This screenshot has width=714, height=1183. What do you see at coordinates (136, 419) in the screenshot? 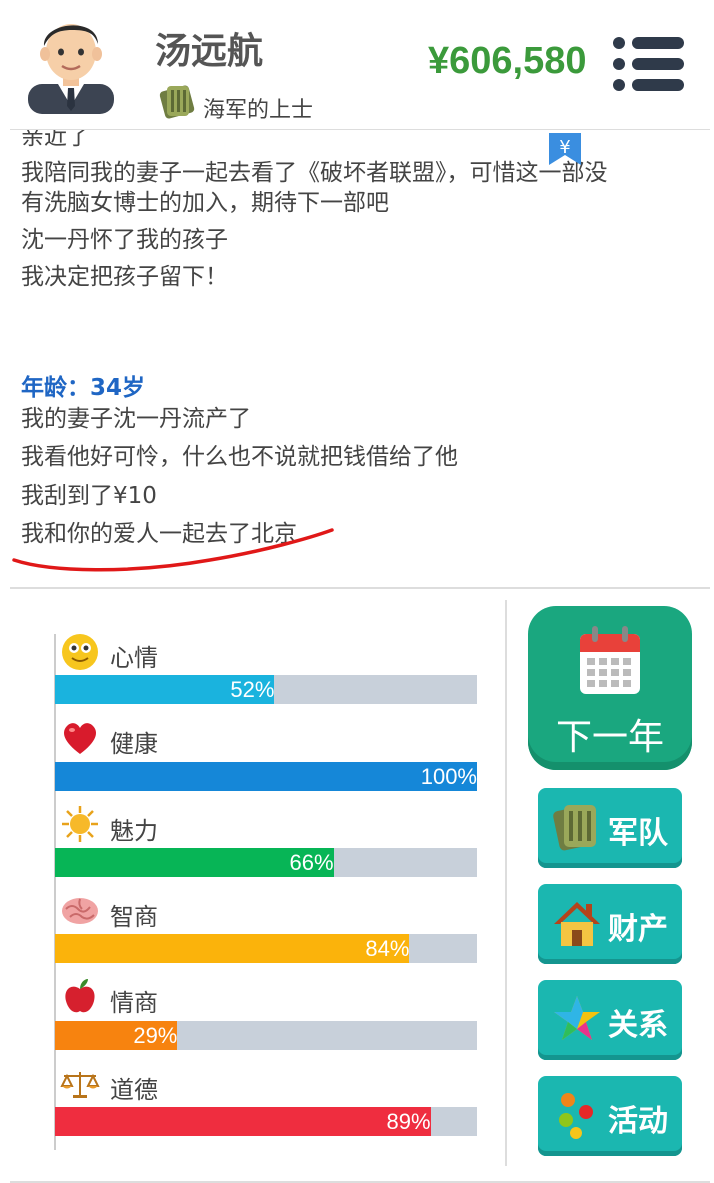
I see `log-line: 我的妻子沈一丹流产了` at bounding box center [136, 419].